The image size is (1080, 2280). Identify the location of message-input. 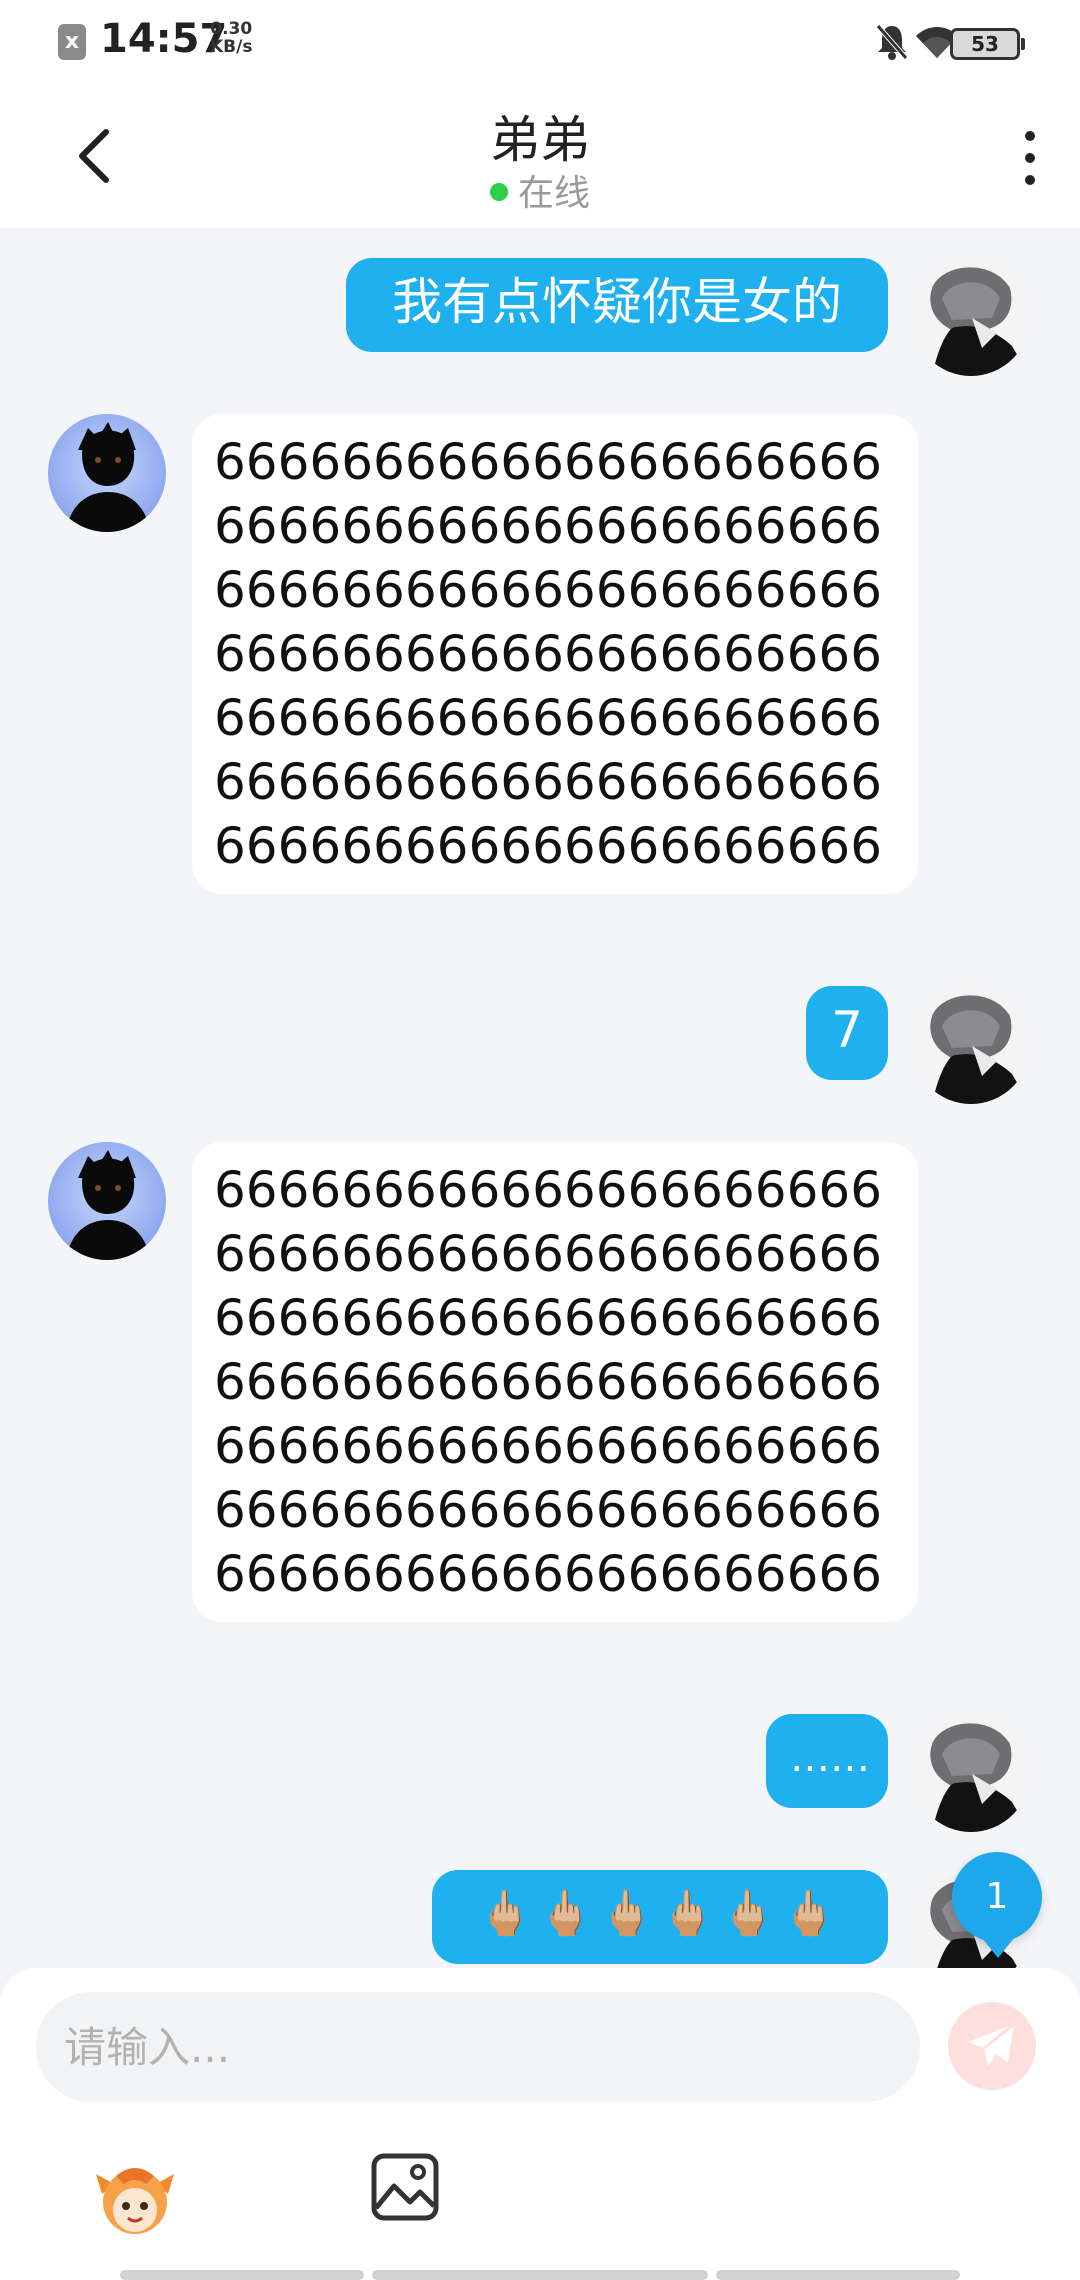
(478, 2047).